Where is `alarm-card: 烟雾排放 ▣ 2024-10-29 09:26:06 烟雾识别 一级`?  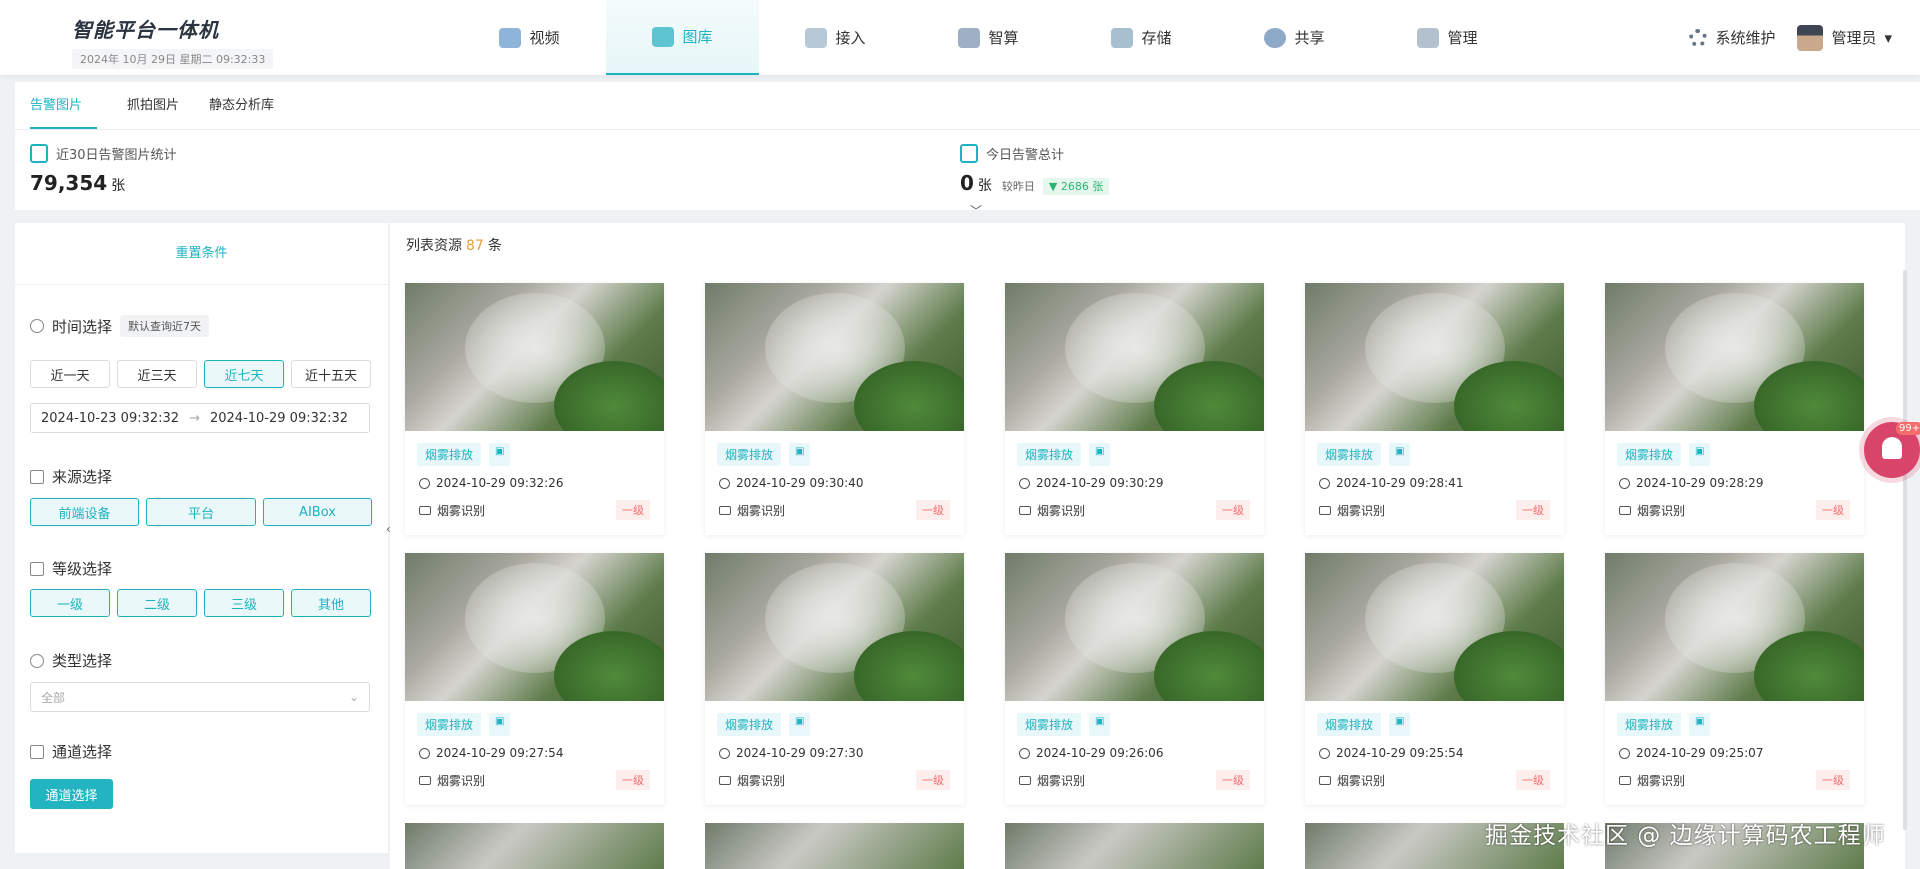 alarm-card: 烟雾排放 ▣ 2024-10-29 09:26:06 烟雾识别 一级 is located at coordinates (1134, 679).